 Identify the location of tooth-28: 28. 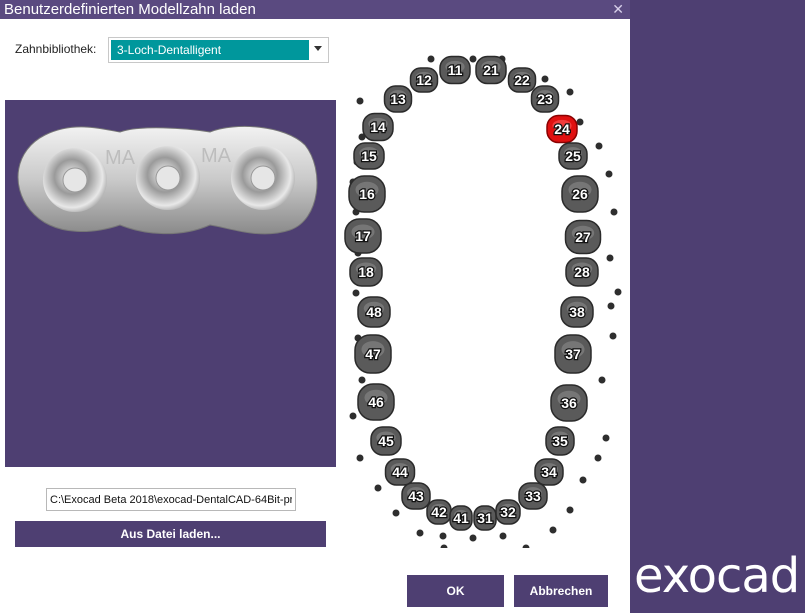
(582, 272).